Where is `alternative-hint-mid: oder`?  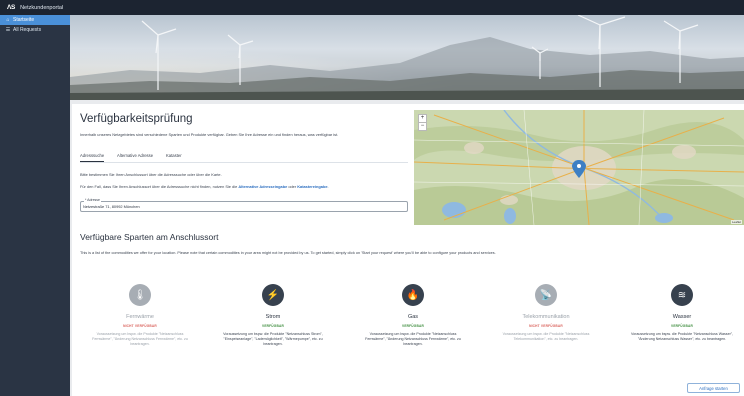 alternative-hint-mid: oder is located at coordinates (292, 186).